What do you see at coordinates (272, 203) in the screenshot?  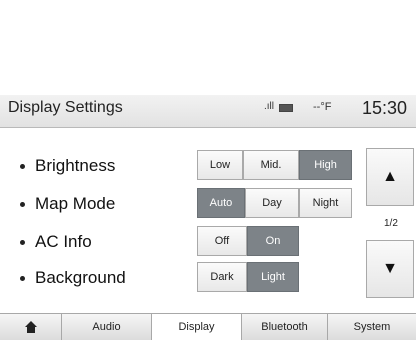 I see `map-mode-day-button: Day` at bounding box center [272, 203].